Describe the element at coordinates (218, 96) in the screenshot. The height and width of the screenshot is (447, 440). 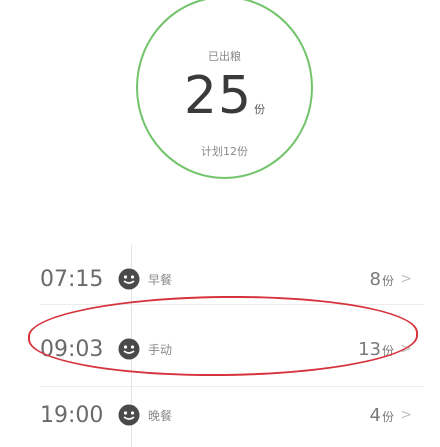
I see `dispensed-count-number: 25` at that location.